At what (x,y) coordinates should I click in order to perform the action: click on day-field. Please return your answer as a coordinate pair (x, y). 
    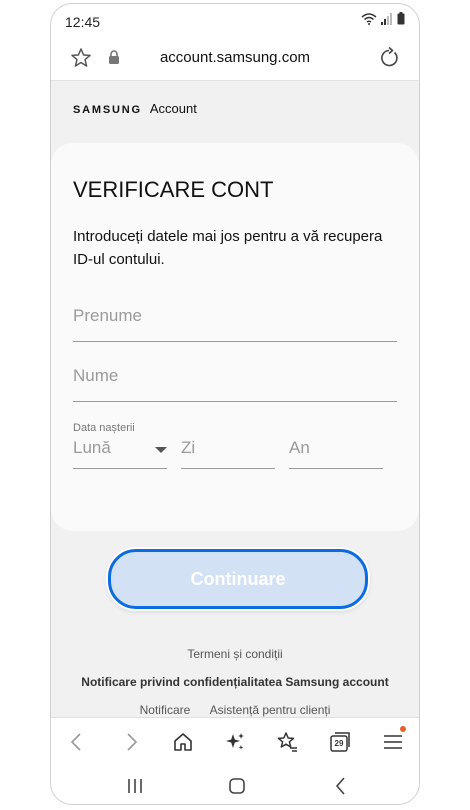
    Looking at the image, I should click on (228, 453).